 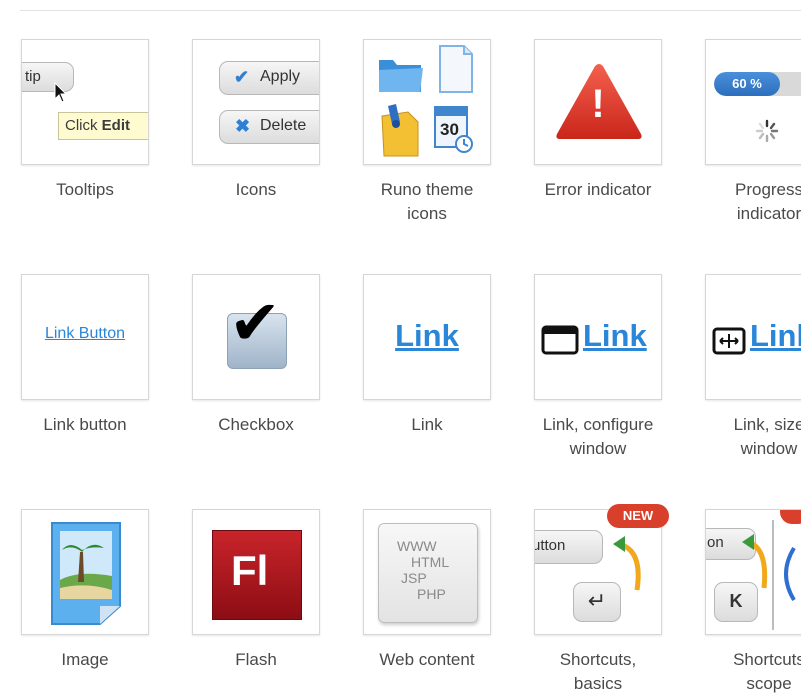 I want to click on checkmark-icon: ✔, so click(x=255, y=323).